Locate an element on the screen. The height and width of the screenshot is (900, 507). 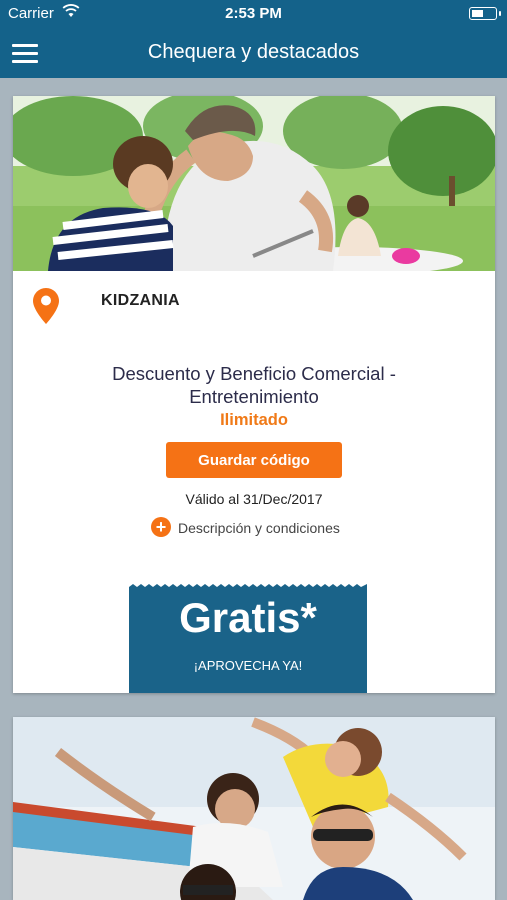
clock: 2:53 PM is located at coordinates (253, 13).